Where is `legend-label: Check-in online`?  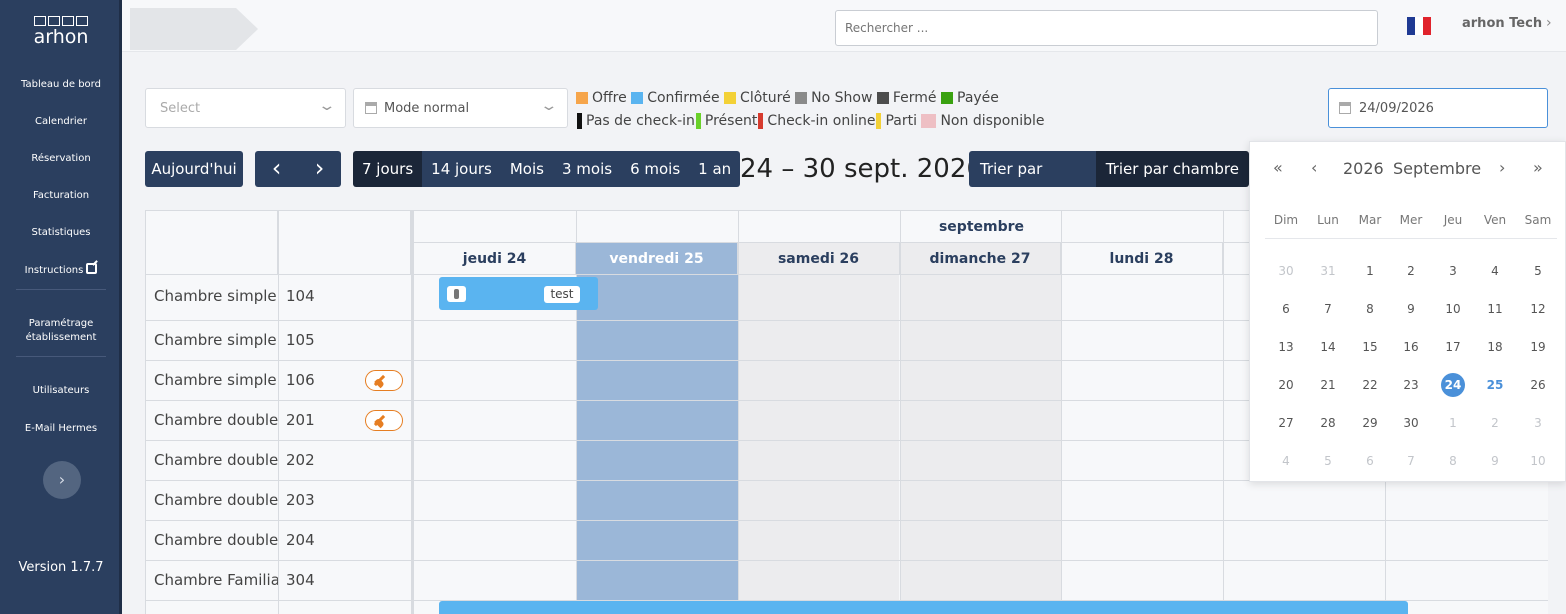 legend-label: Check-in online is located at coordinates (821, 121).